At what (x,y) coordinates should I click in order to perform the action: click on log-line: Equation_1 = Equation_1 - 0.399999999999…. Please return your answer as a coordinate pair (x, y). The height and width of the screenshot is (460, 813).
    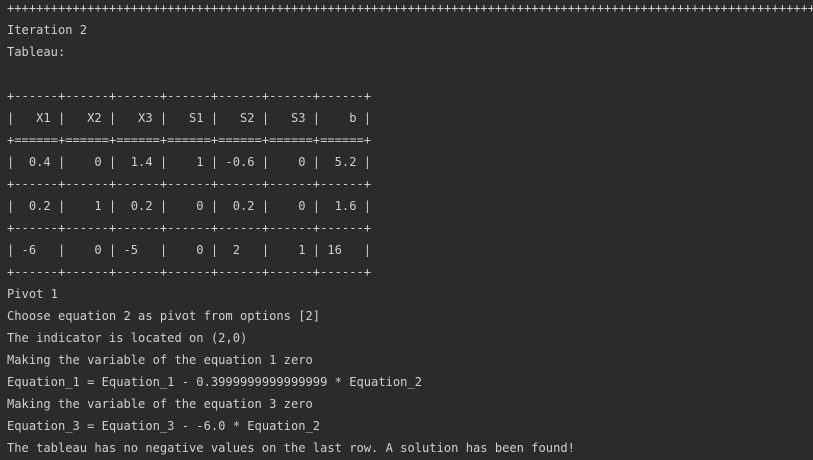
    Looking at the image, I should click on (215, 382).